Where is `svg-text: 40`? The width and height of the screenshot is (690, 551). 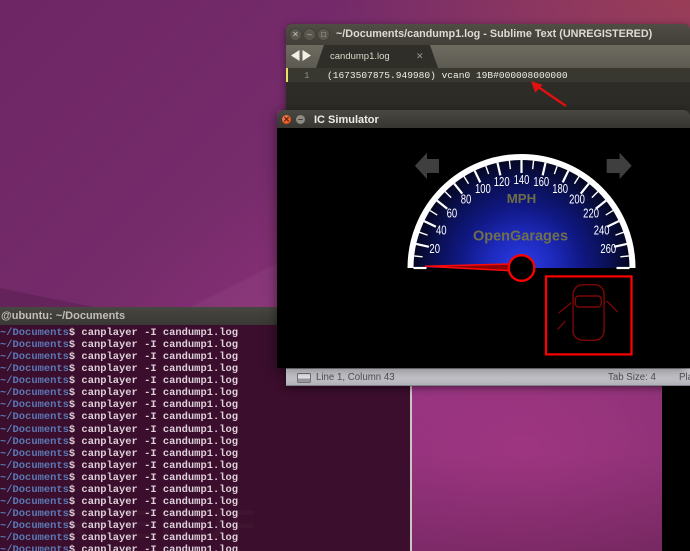 svg-text: 40 is located at coordinates (441, 229).